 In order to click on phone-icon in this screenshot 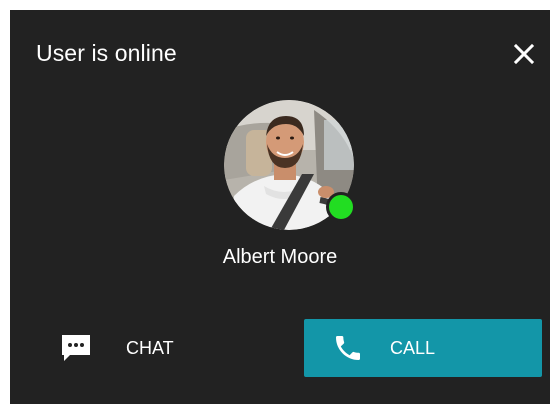, I will do `click(348, 348)`.